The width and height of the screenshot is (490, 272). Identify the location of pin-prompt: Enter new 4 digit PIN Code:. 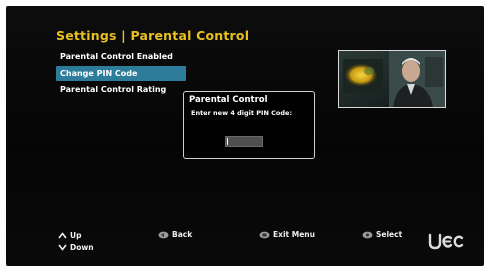
(242, 113).